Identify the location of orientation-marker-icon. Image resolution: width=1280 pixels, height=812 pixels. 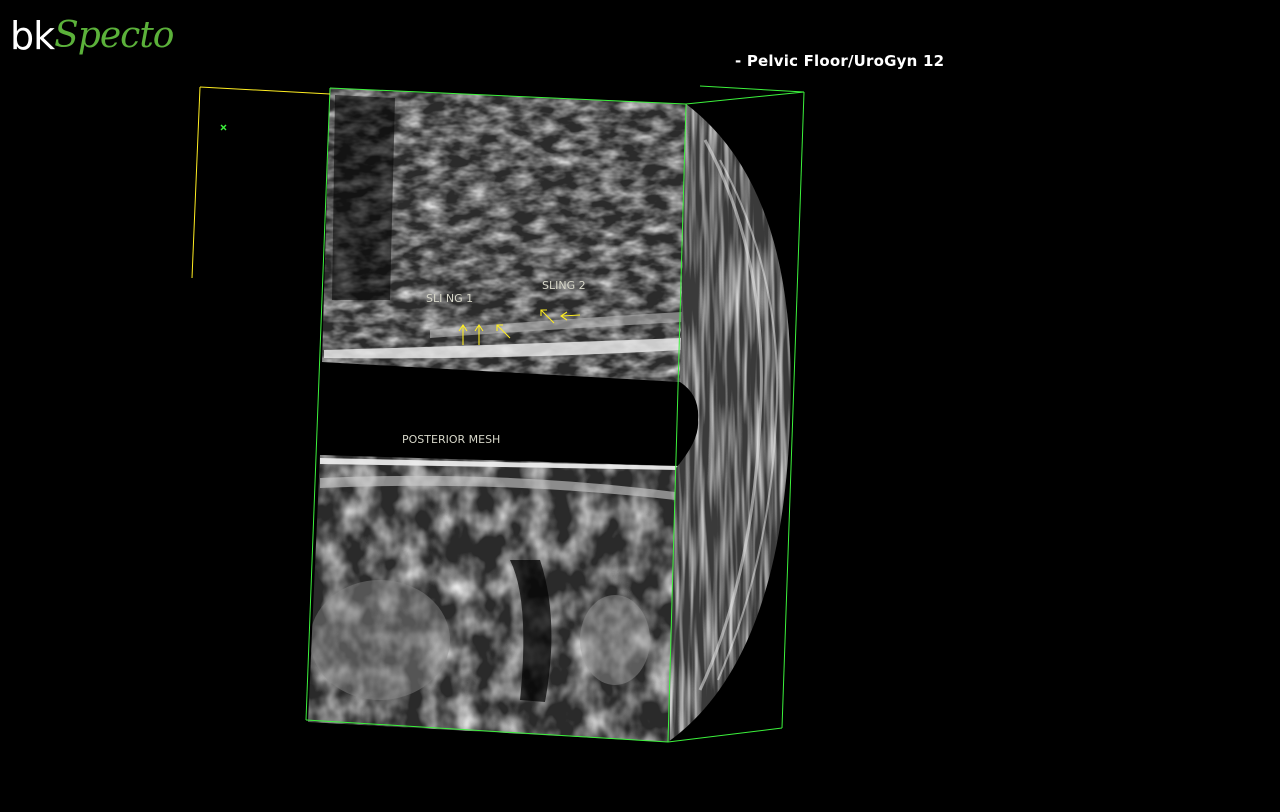
(223, 127).